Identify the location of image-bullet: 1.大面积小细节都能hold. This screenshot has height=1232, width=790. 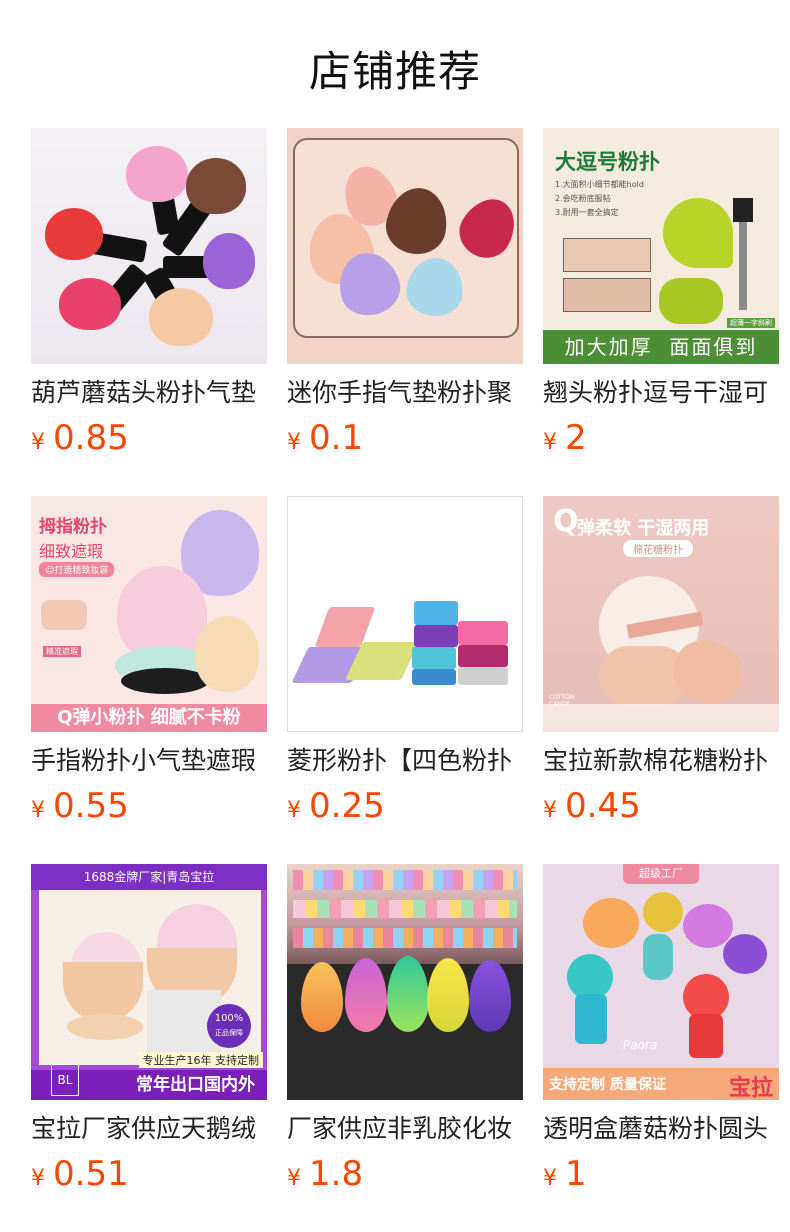
(599, 184).